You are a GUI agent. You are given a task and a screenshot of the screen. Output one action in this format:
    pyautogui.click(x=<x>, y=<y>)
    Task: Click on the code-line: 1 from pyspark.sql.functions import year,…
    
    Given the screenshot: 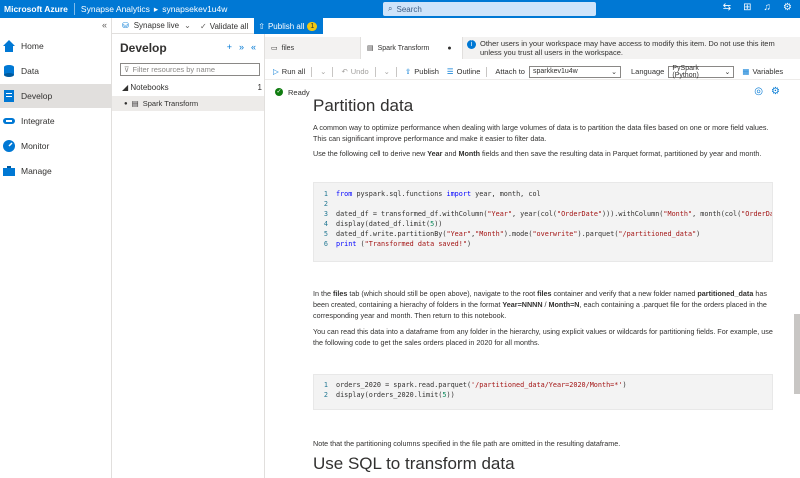 What is the action you would take?
    pyautogui.click(x=543, y=194)
    